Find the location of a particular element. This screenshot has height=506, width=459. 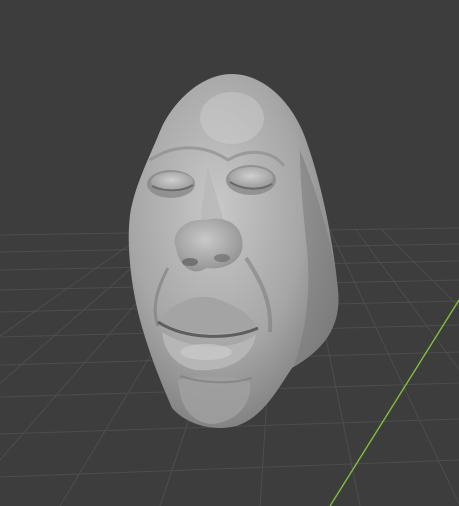

left-nostril is located at coordinates (190, 262).